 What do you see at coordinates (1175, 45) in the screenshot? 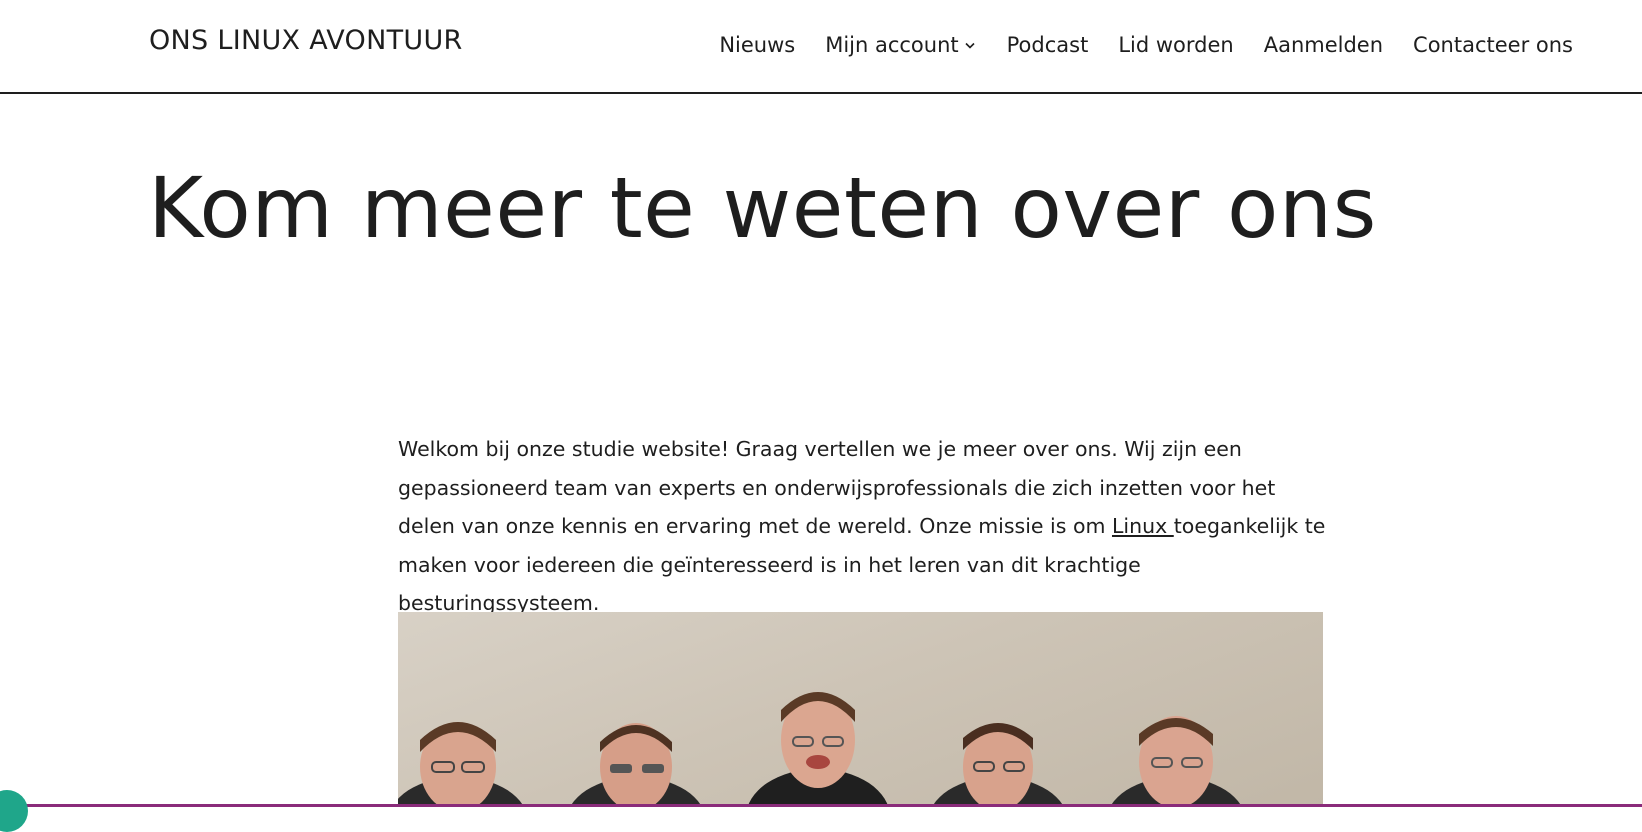
I see `nav-item-lid-worden: Lid worden` at bounding box center [1175, 45].